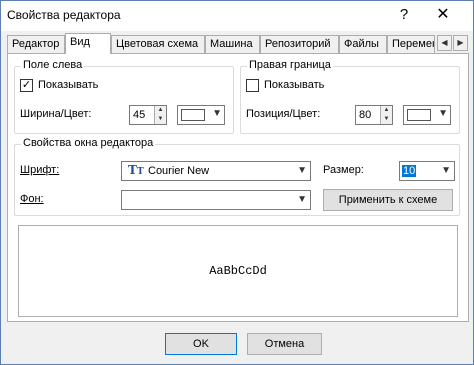 The image size is (474, 365). I want to click on font-value: Courier New, so click(179, 171).